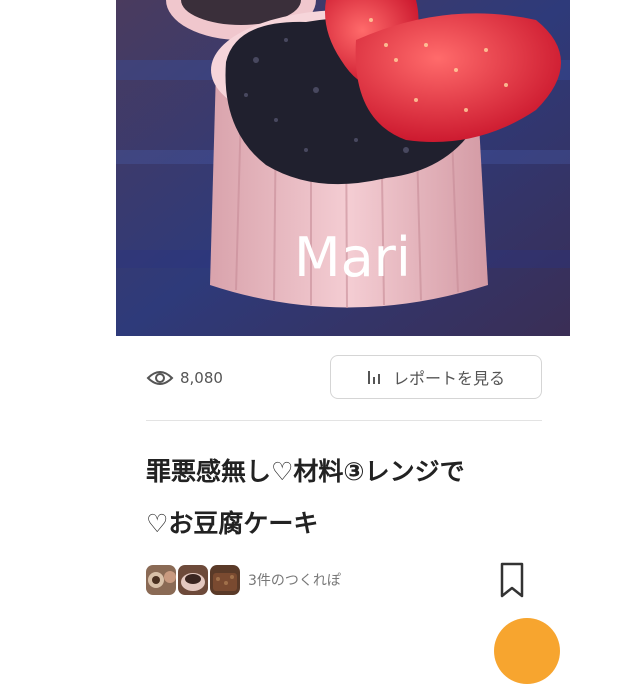  I want to click on bookmark-button, so click(512, 580).